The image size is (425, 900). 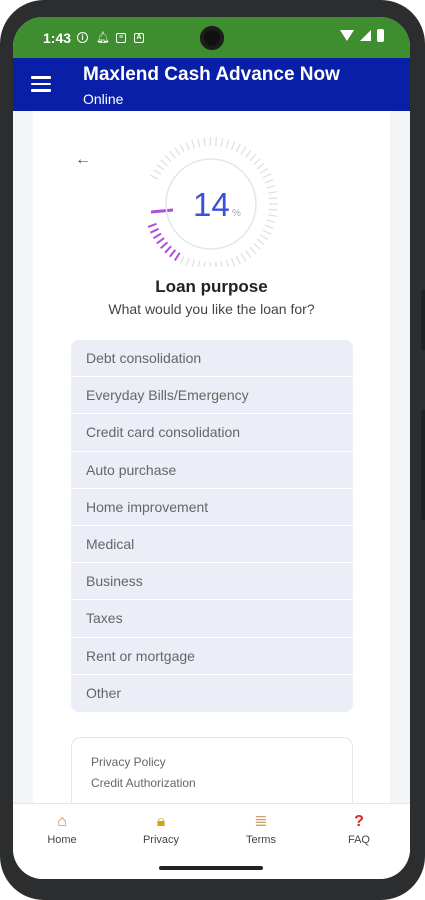 I want to click on status-time: 1:43, so click(x=57, y=37).